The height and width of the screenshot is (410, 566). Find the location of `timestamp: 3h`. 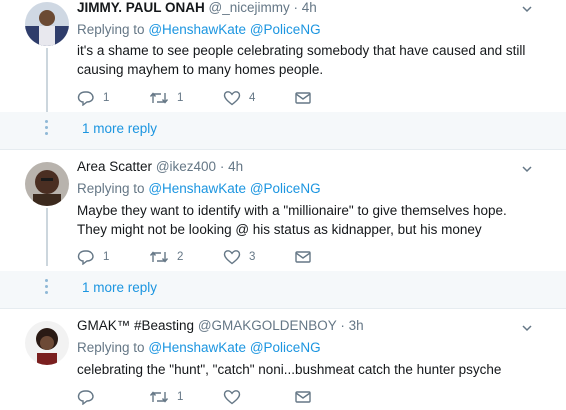

timestamp: 3h is located at coordinates (356, 325).